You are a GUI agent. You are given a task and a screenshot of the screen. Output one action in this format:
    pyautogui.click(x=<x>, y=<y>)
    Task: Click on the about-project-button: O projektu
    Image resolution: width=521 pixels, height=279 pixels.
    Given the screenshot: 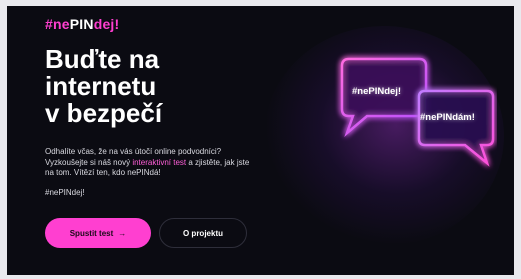 What is the action you would take?
    pyautogui.click(x=203, y=233)
    